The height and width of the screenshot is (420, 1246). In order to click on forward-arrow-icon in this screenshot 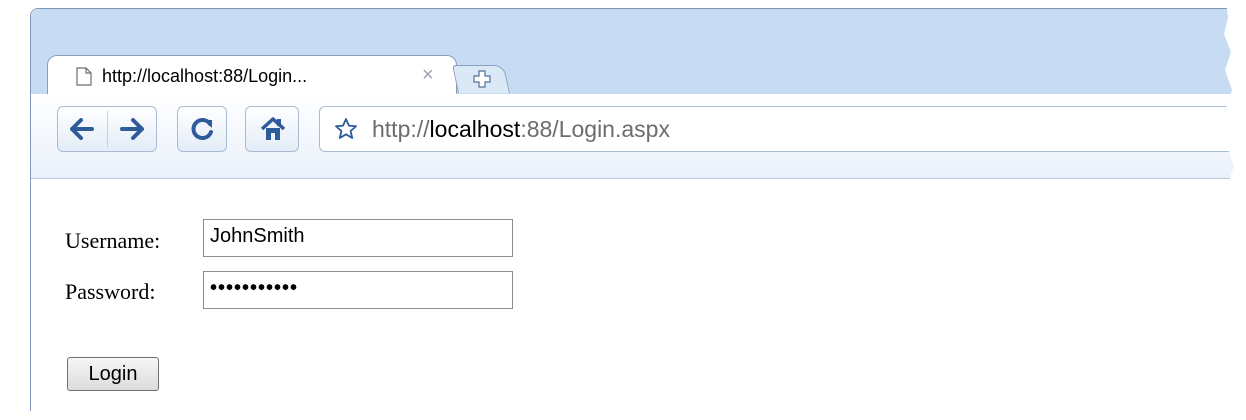, I will do `click(132, 129)`.